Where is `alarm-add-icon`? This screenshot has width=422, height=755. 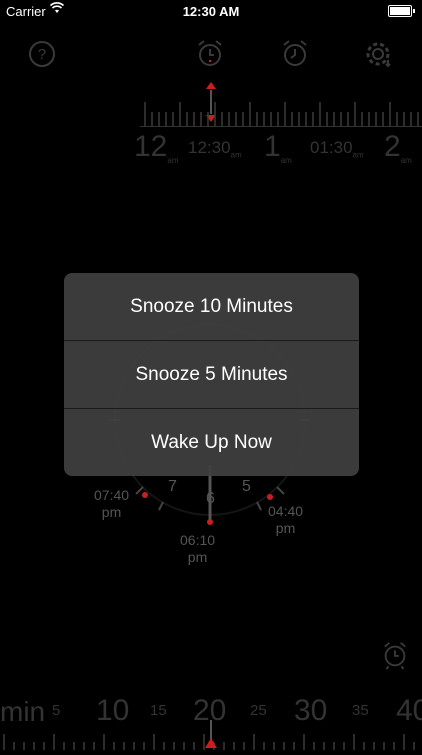 alarm-add-icon is located at coordinates (210, 54).